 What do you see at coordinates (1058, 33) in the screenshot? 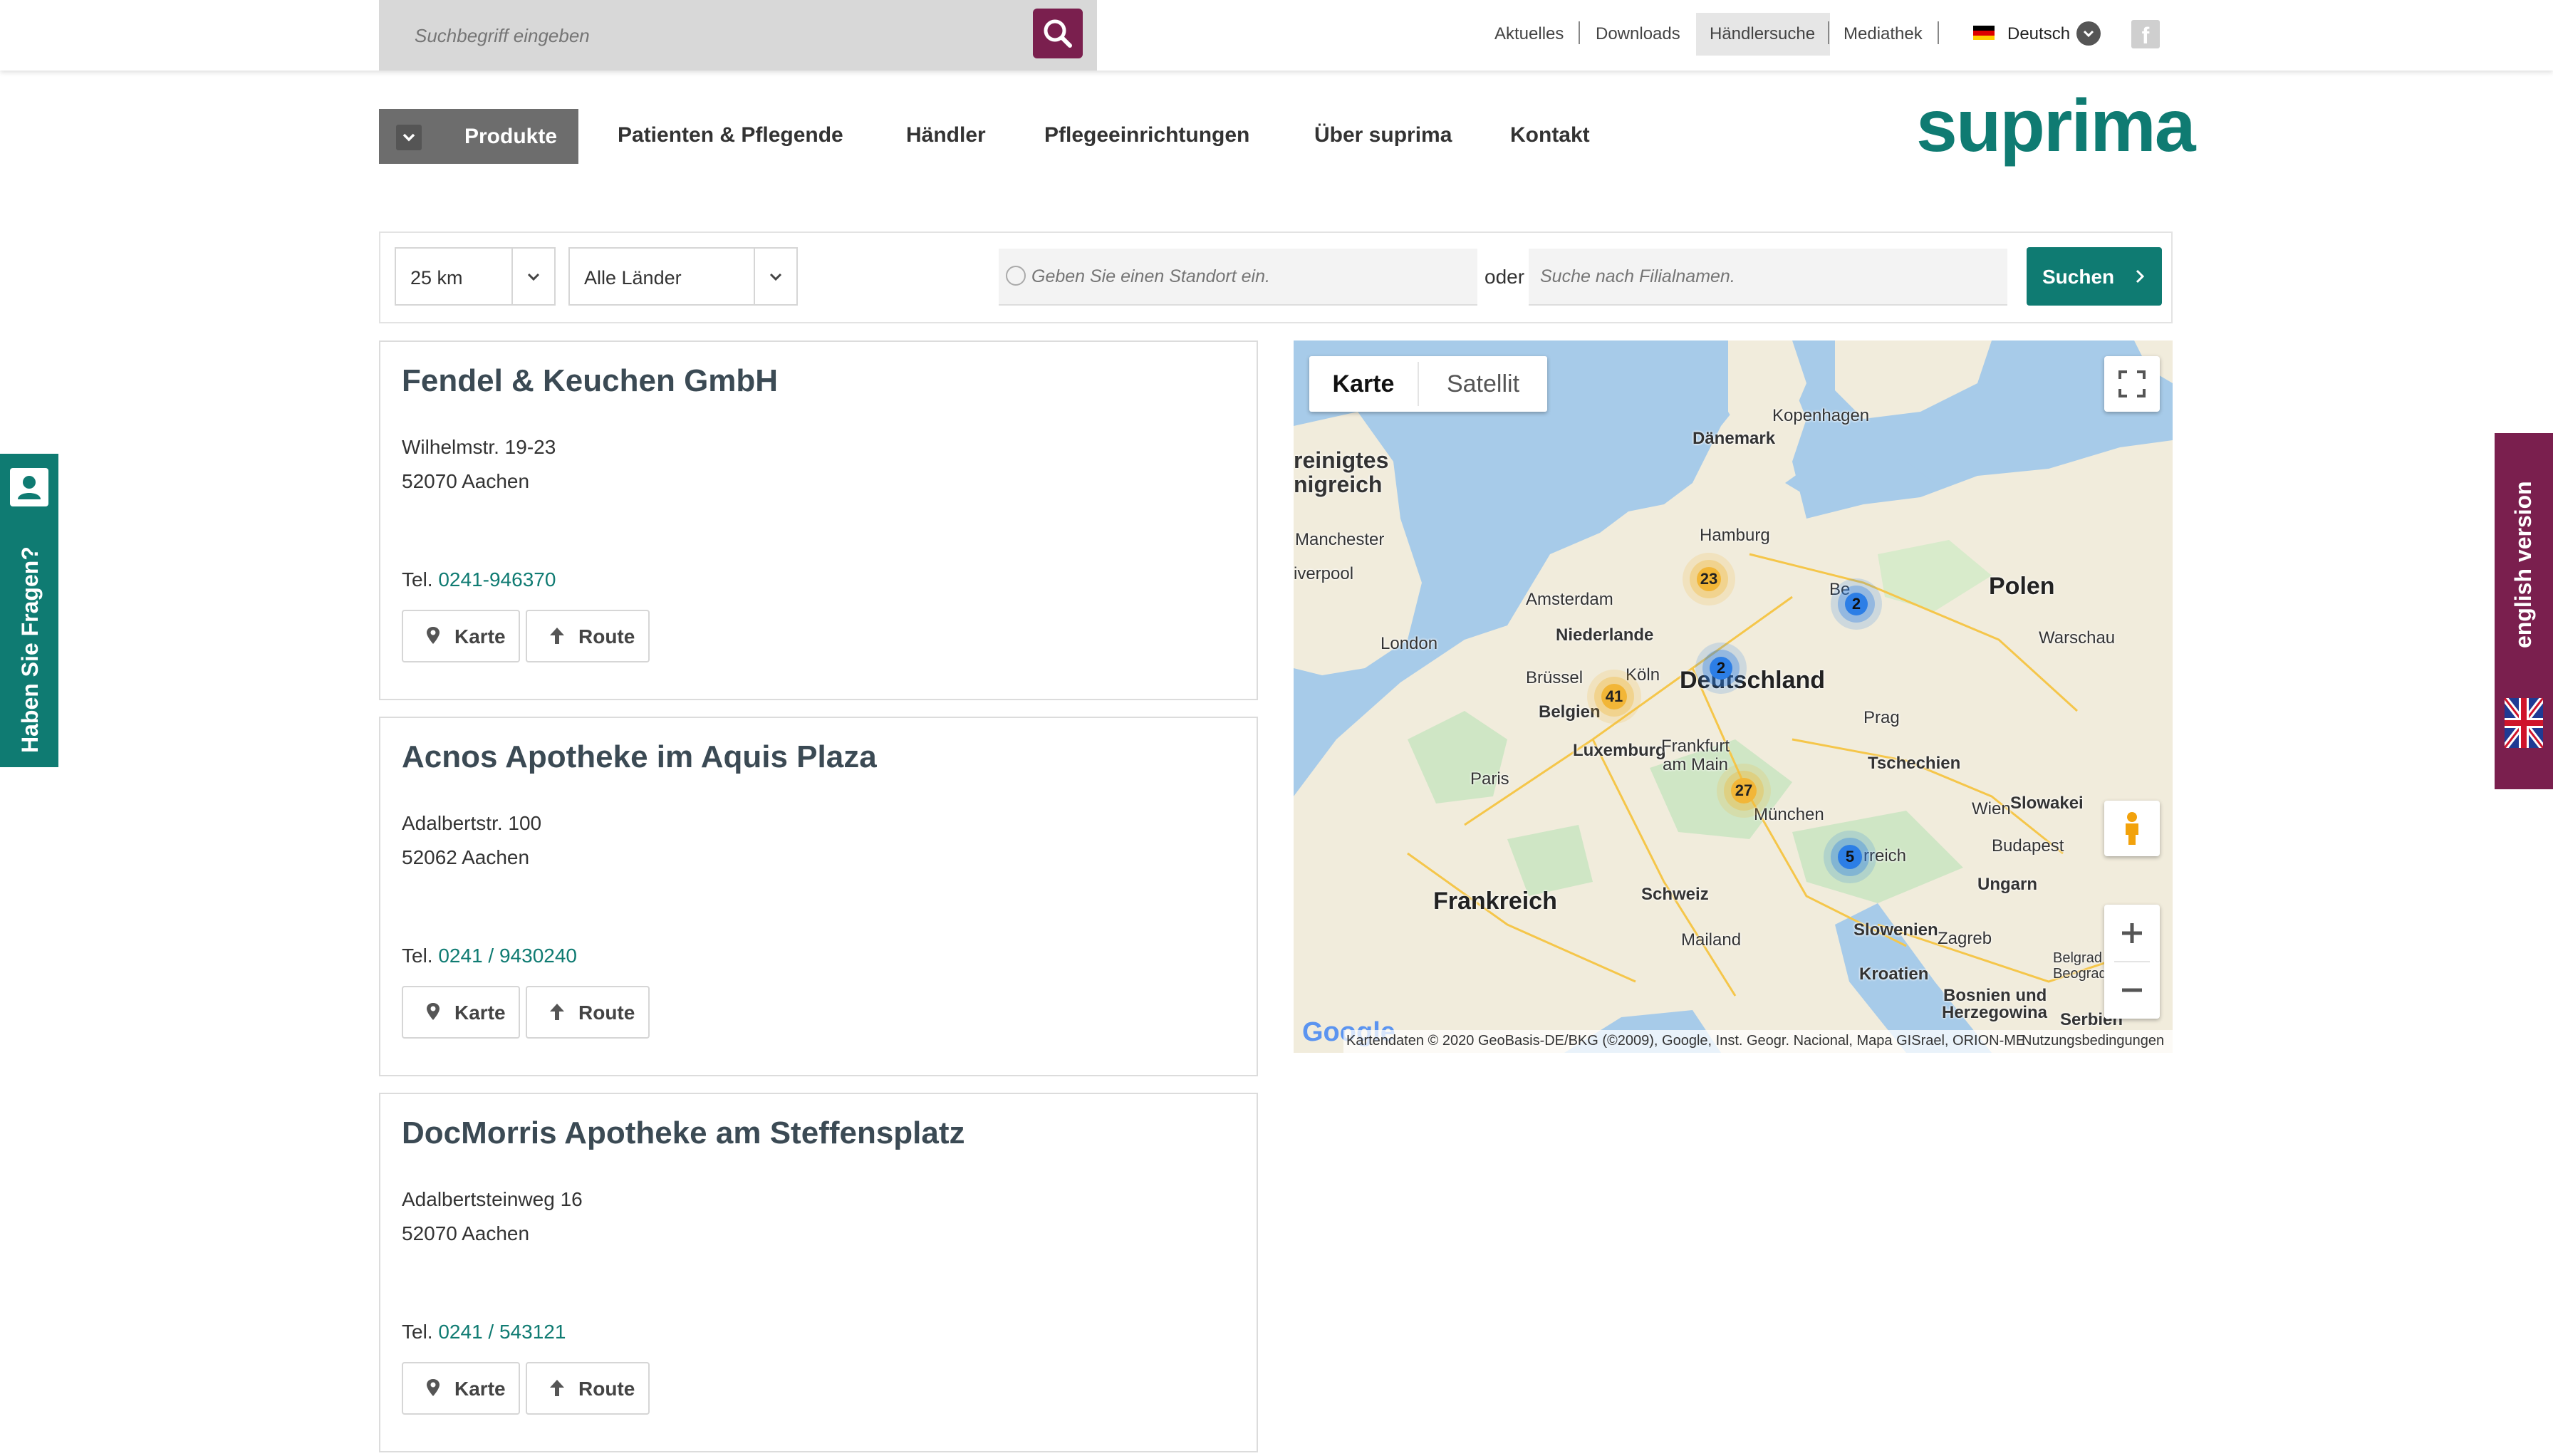
I see `site-search-button` at bounding box center [1058, 33].